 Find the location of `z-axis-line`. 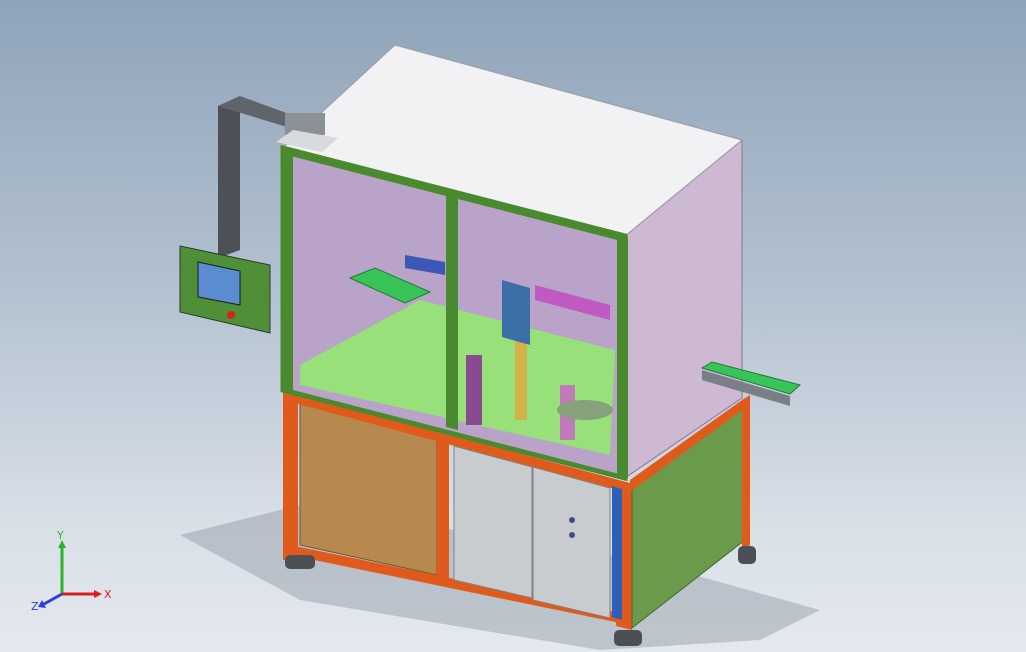

z-axis-line is located at coordinates (53, 599).